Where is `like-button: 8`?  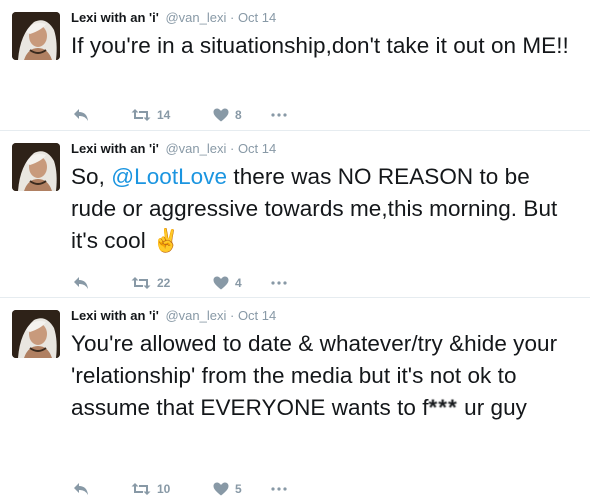
like-button: 8 is located at coordinates (242, 115).